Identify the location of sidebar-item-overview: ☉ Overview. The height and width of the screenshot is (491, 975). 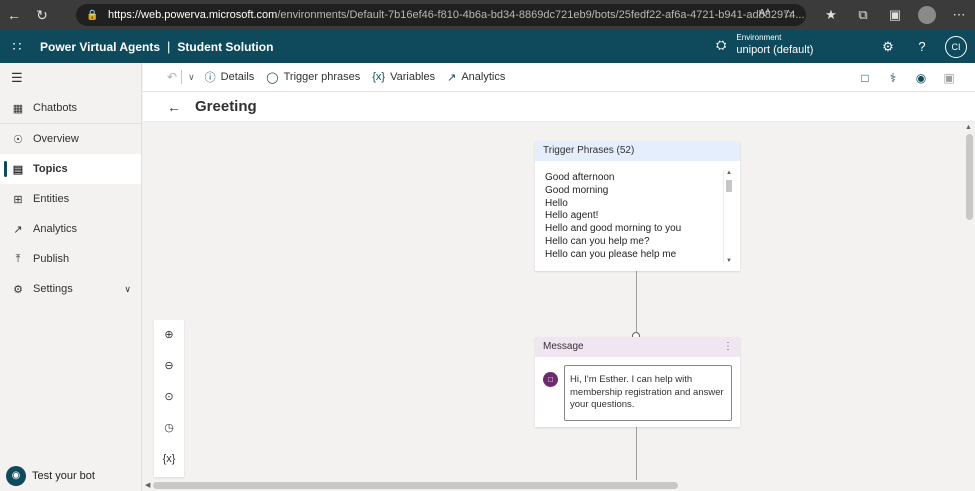
(70, 139).